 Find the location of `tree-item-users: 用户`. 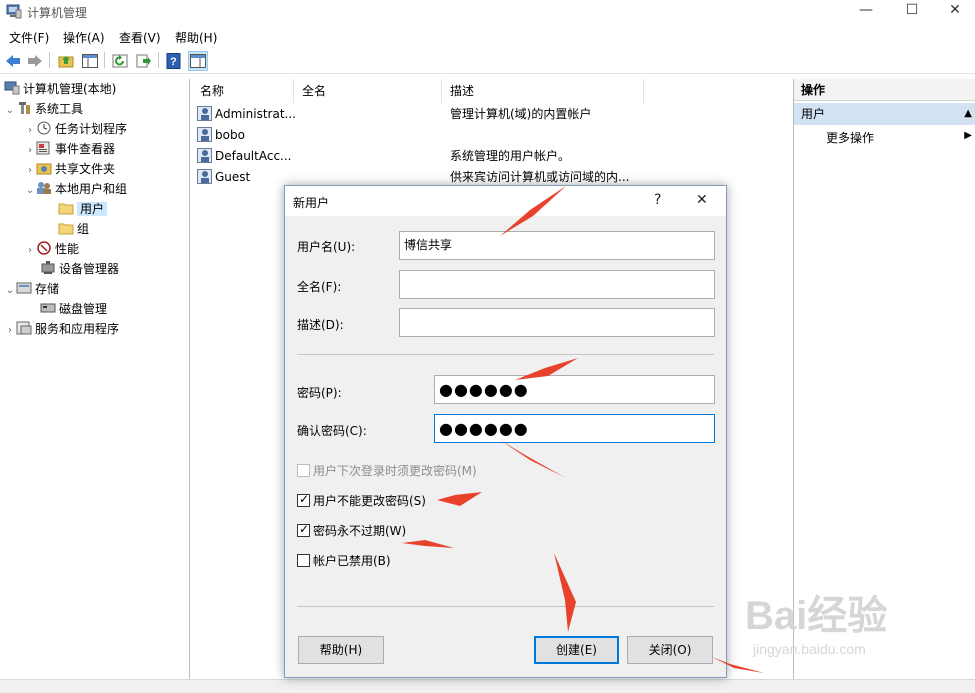

tree-item-users: 用户 is located at coordinates (83, 209).